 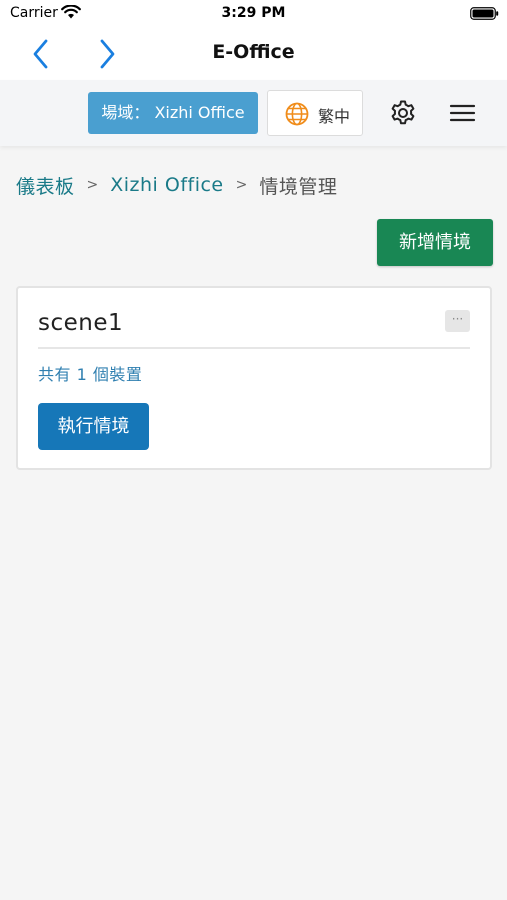 What do you see at coordinates (93, 426) in the screenshot?
I see `run-scene-button: 執行情境` at bounding box center [93, 426].